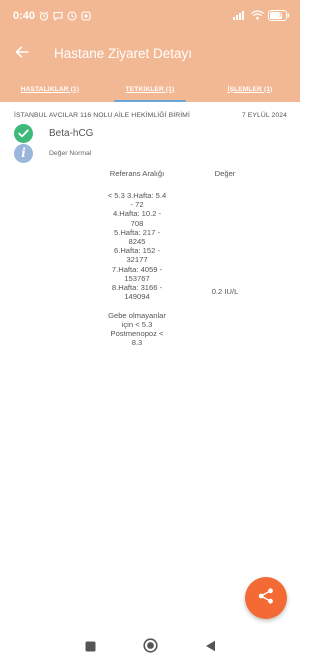  I want to click on tab-label: HASTALIKLAR (1), so click(50, 89).